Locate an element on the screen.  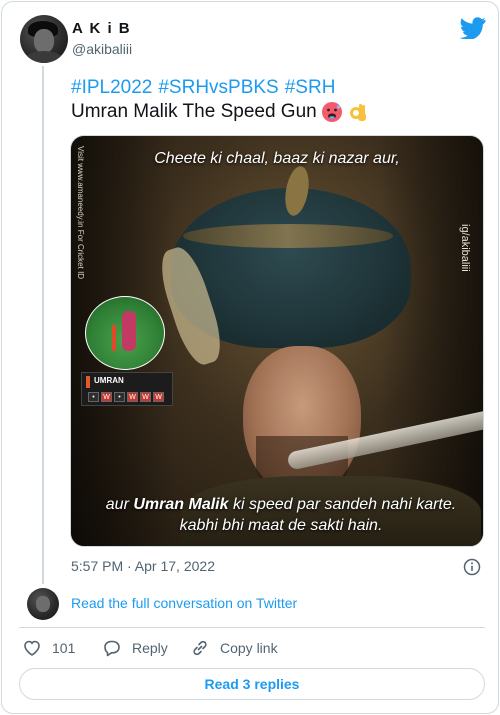
thread-connector-line is located at coordinates (43, 325).